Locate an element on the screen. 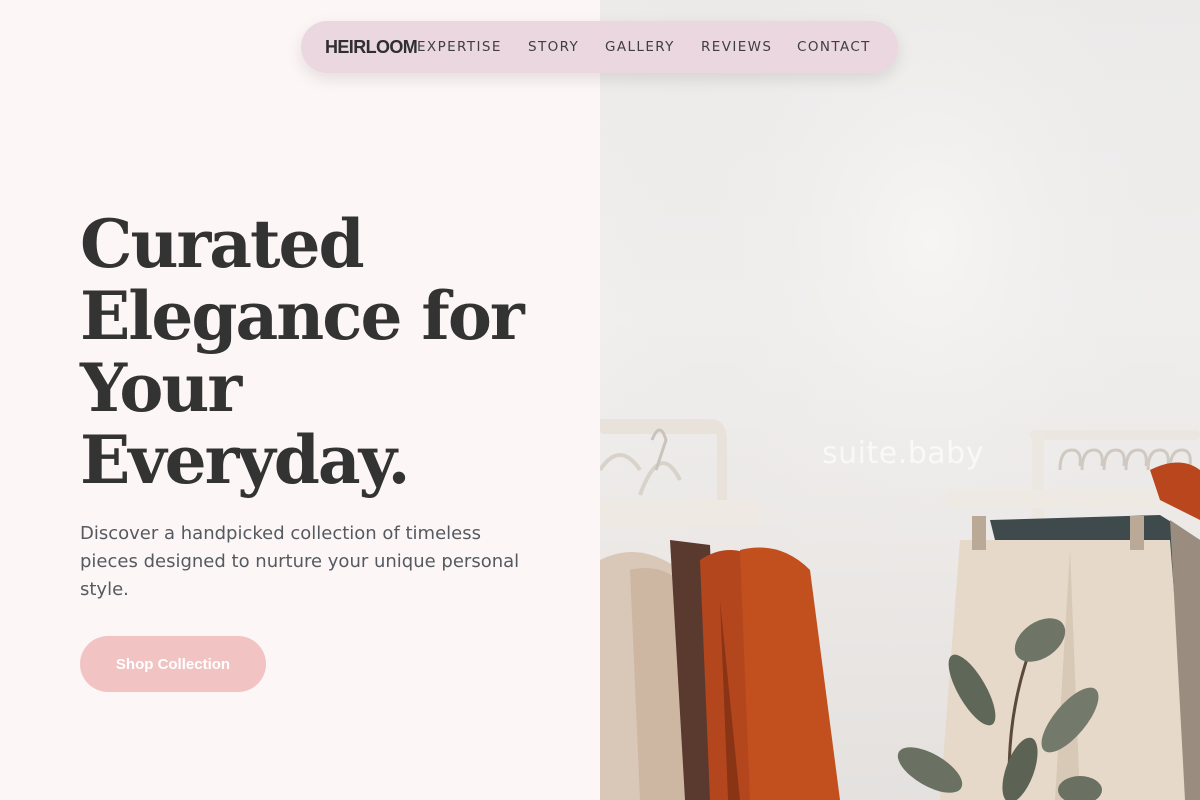 The height and width of the screenshot is (800, 1200). hero-title-line: Curated is located at coordinates (222, 244).